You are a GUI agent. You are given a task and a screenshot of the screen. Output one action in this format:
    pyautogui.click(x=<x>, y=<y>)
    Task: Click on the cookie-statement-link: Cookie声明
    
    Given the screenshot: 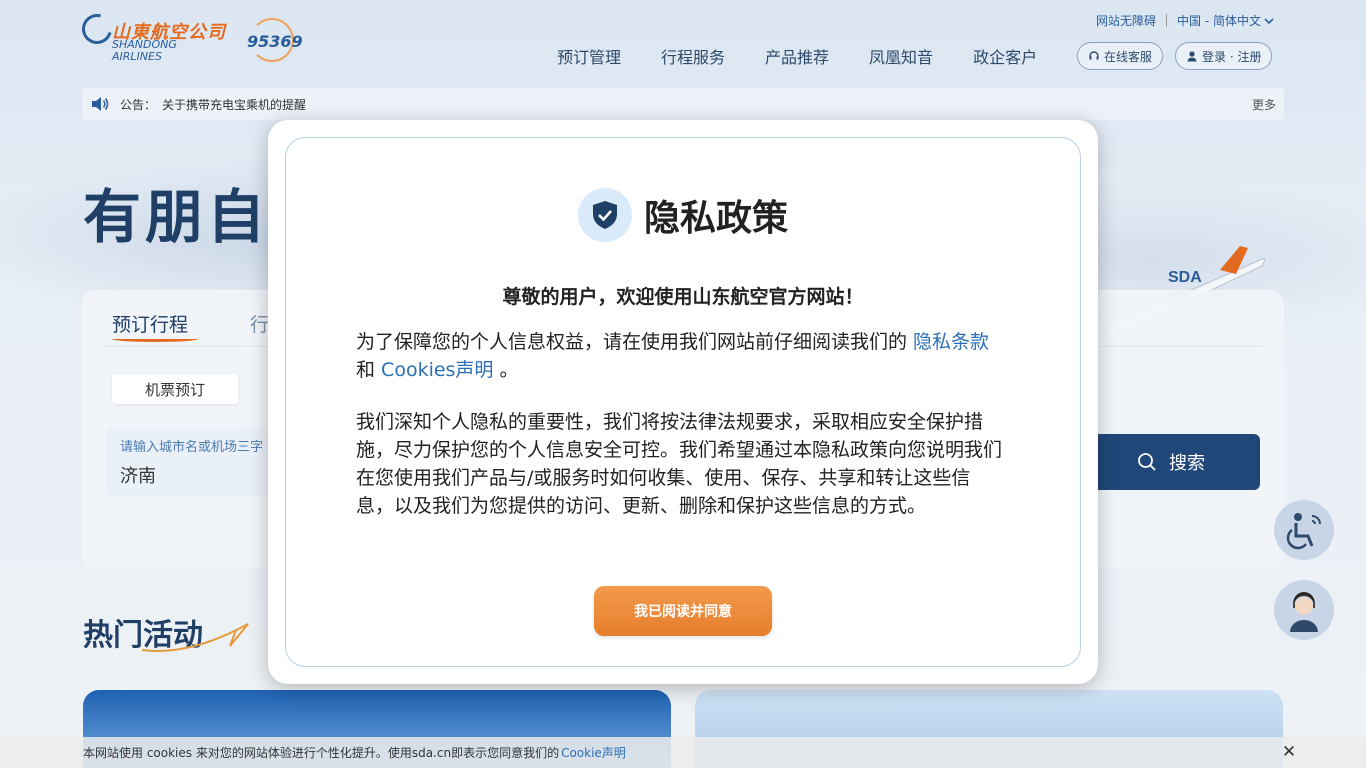 What is the action you would take?
    pyautogui.click(x=593, y=752)
    